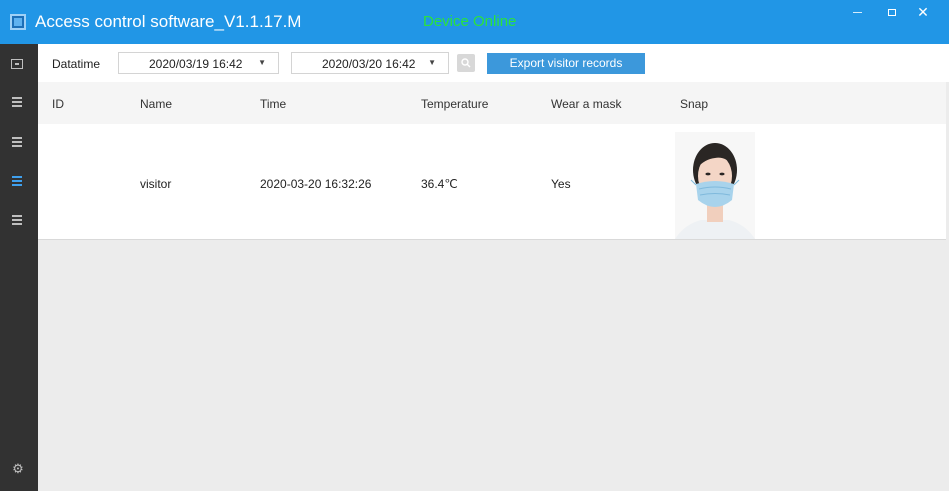 The image size is (949, 491). Describe the element at coordinates (316, 184) in the screenshot. I see `cell-time: 2020-03-20 16:32:26` at that location.